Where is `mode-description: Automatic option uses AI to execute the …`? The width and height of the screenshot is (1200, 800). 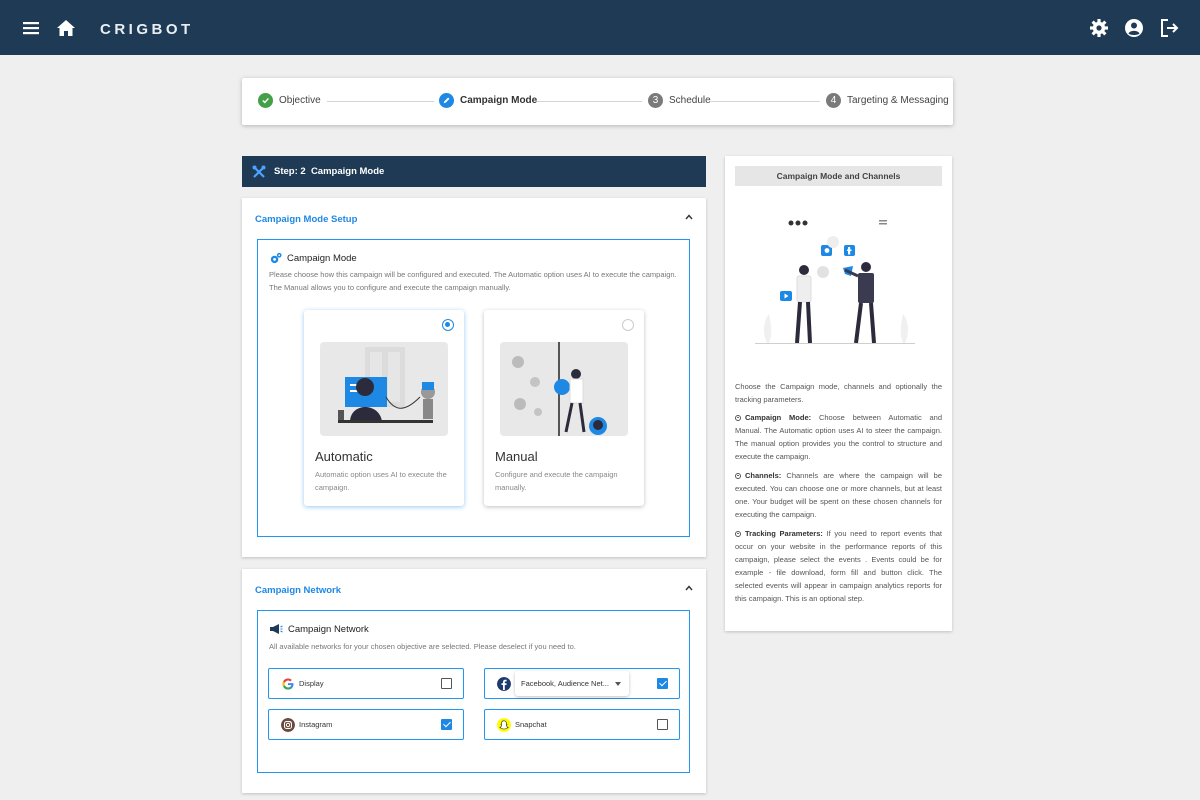
mode-description: Automatic option uses AI to execute the … is located at coordinates (381, 481).